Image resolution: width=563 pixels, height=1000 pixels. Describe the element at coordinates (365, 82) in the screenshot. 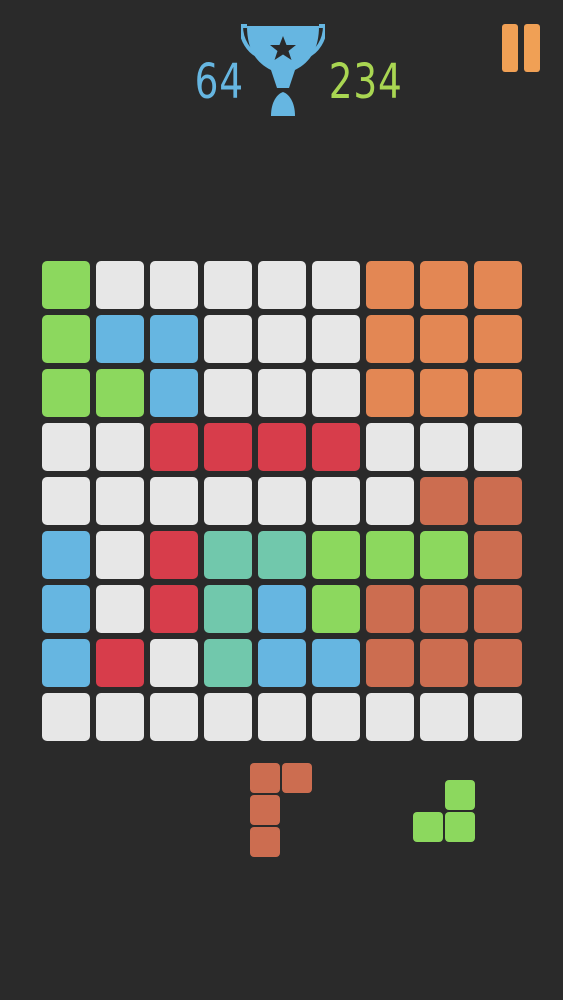

I see `score-best: 234` at that location.